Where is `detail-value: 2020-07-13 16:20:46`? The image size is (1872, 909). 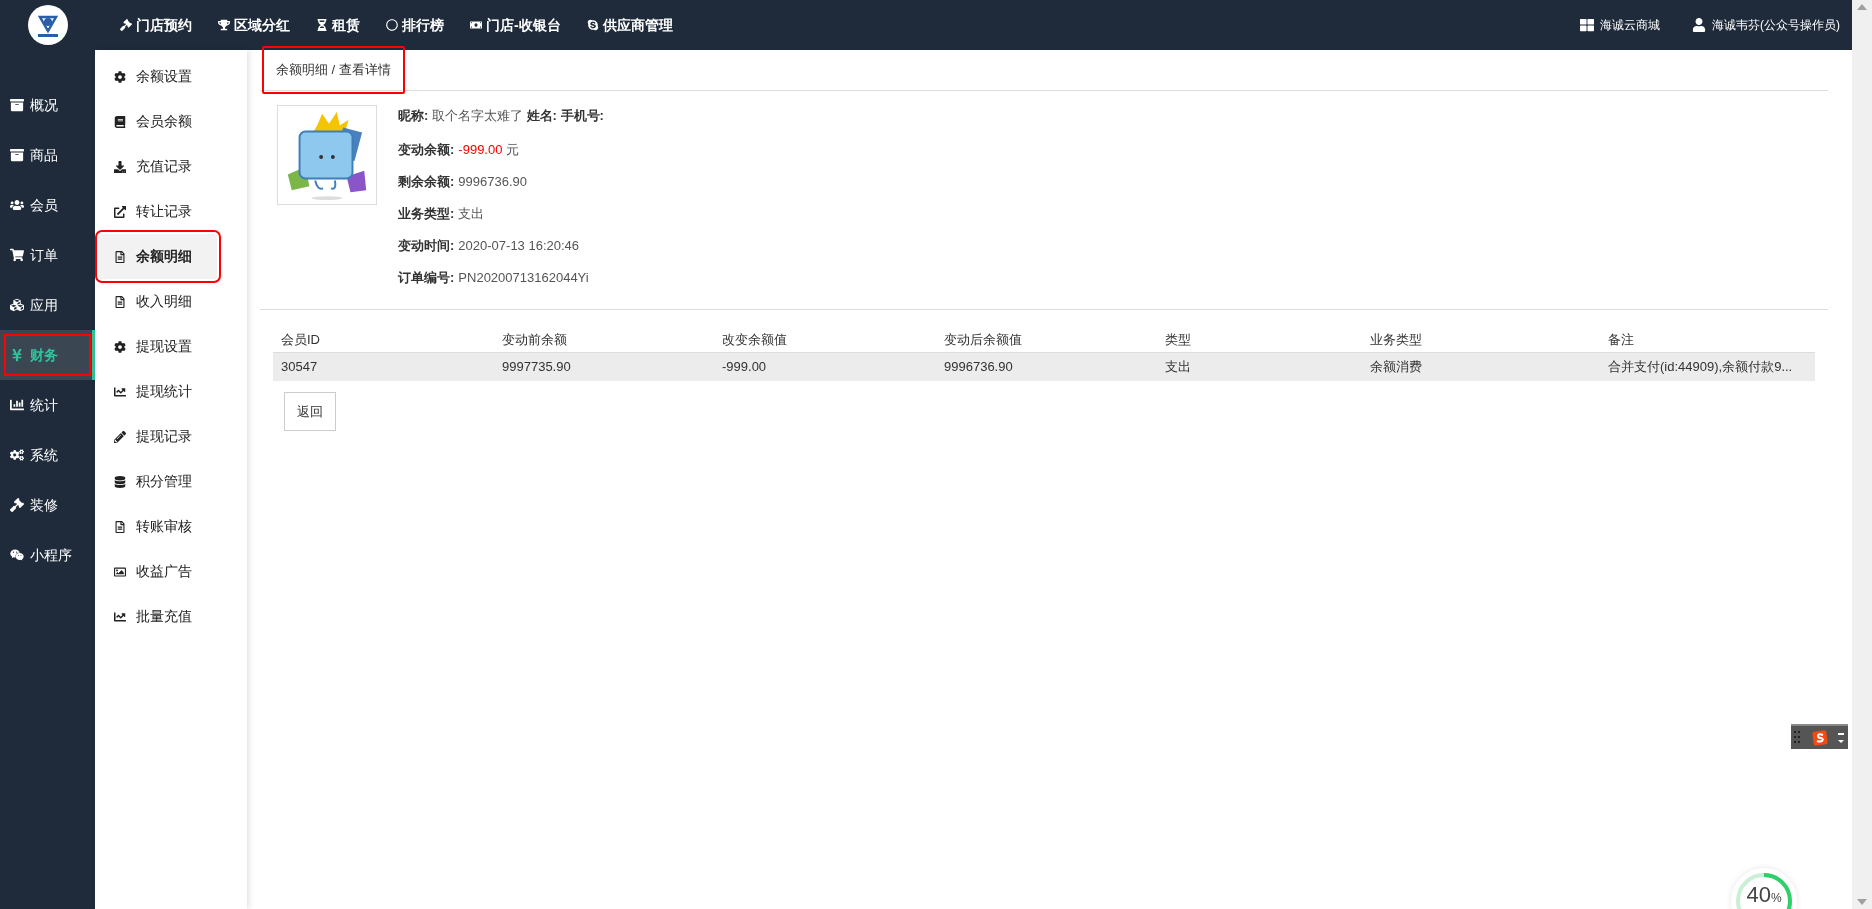 detail-value: 2020-07-13 16:20:46 is located at coordinates (519, 245).